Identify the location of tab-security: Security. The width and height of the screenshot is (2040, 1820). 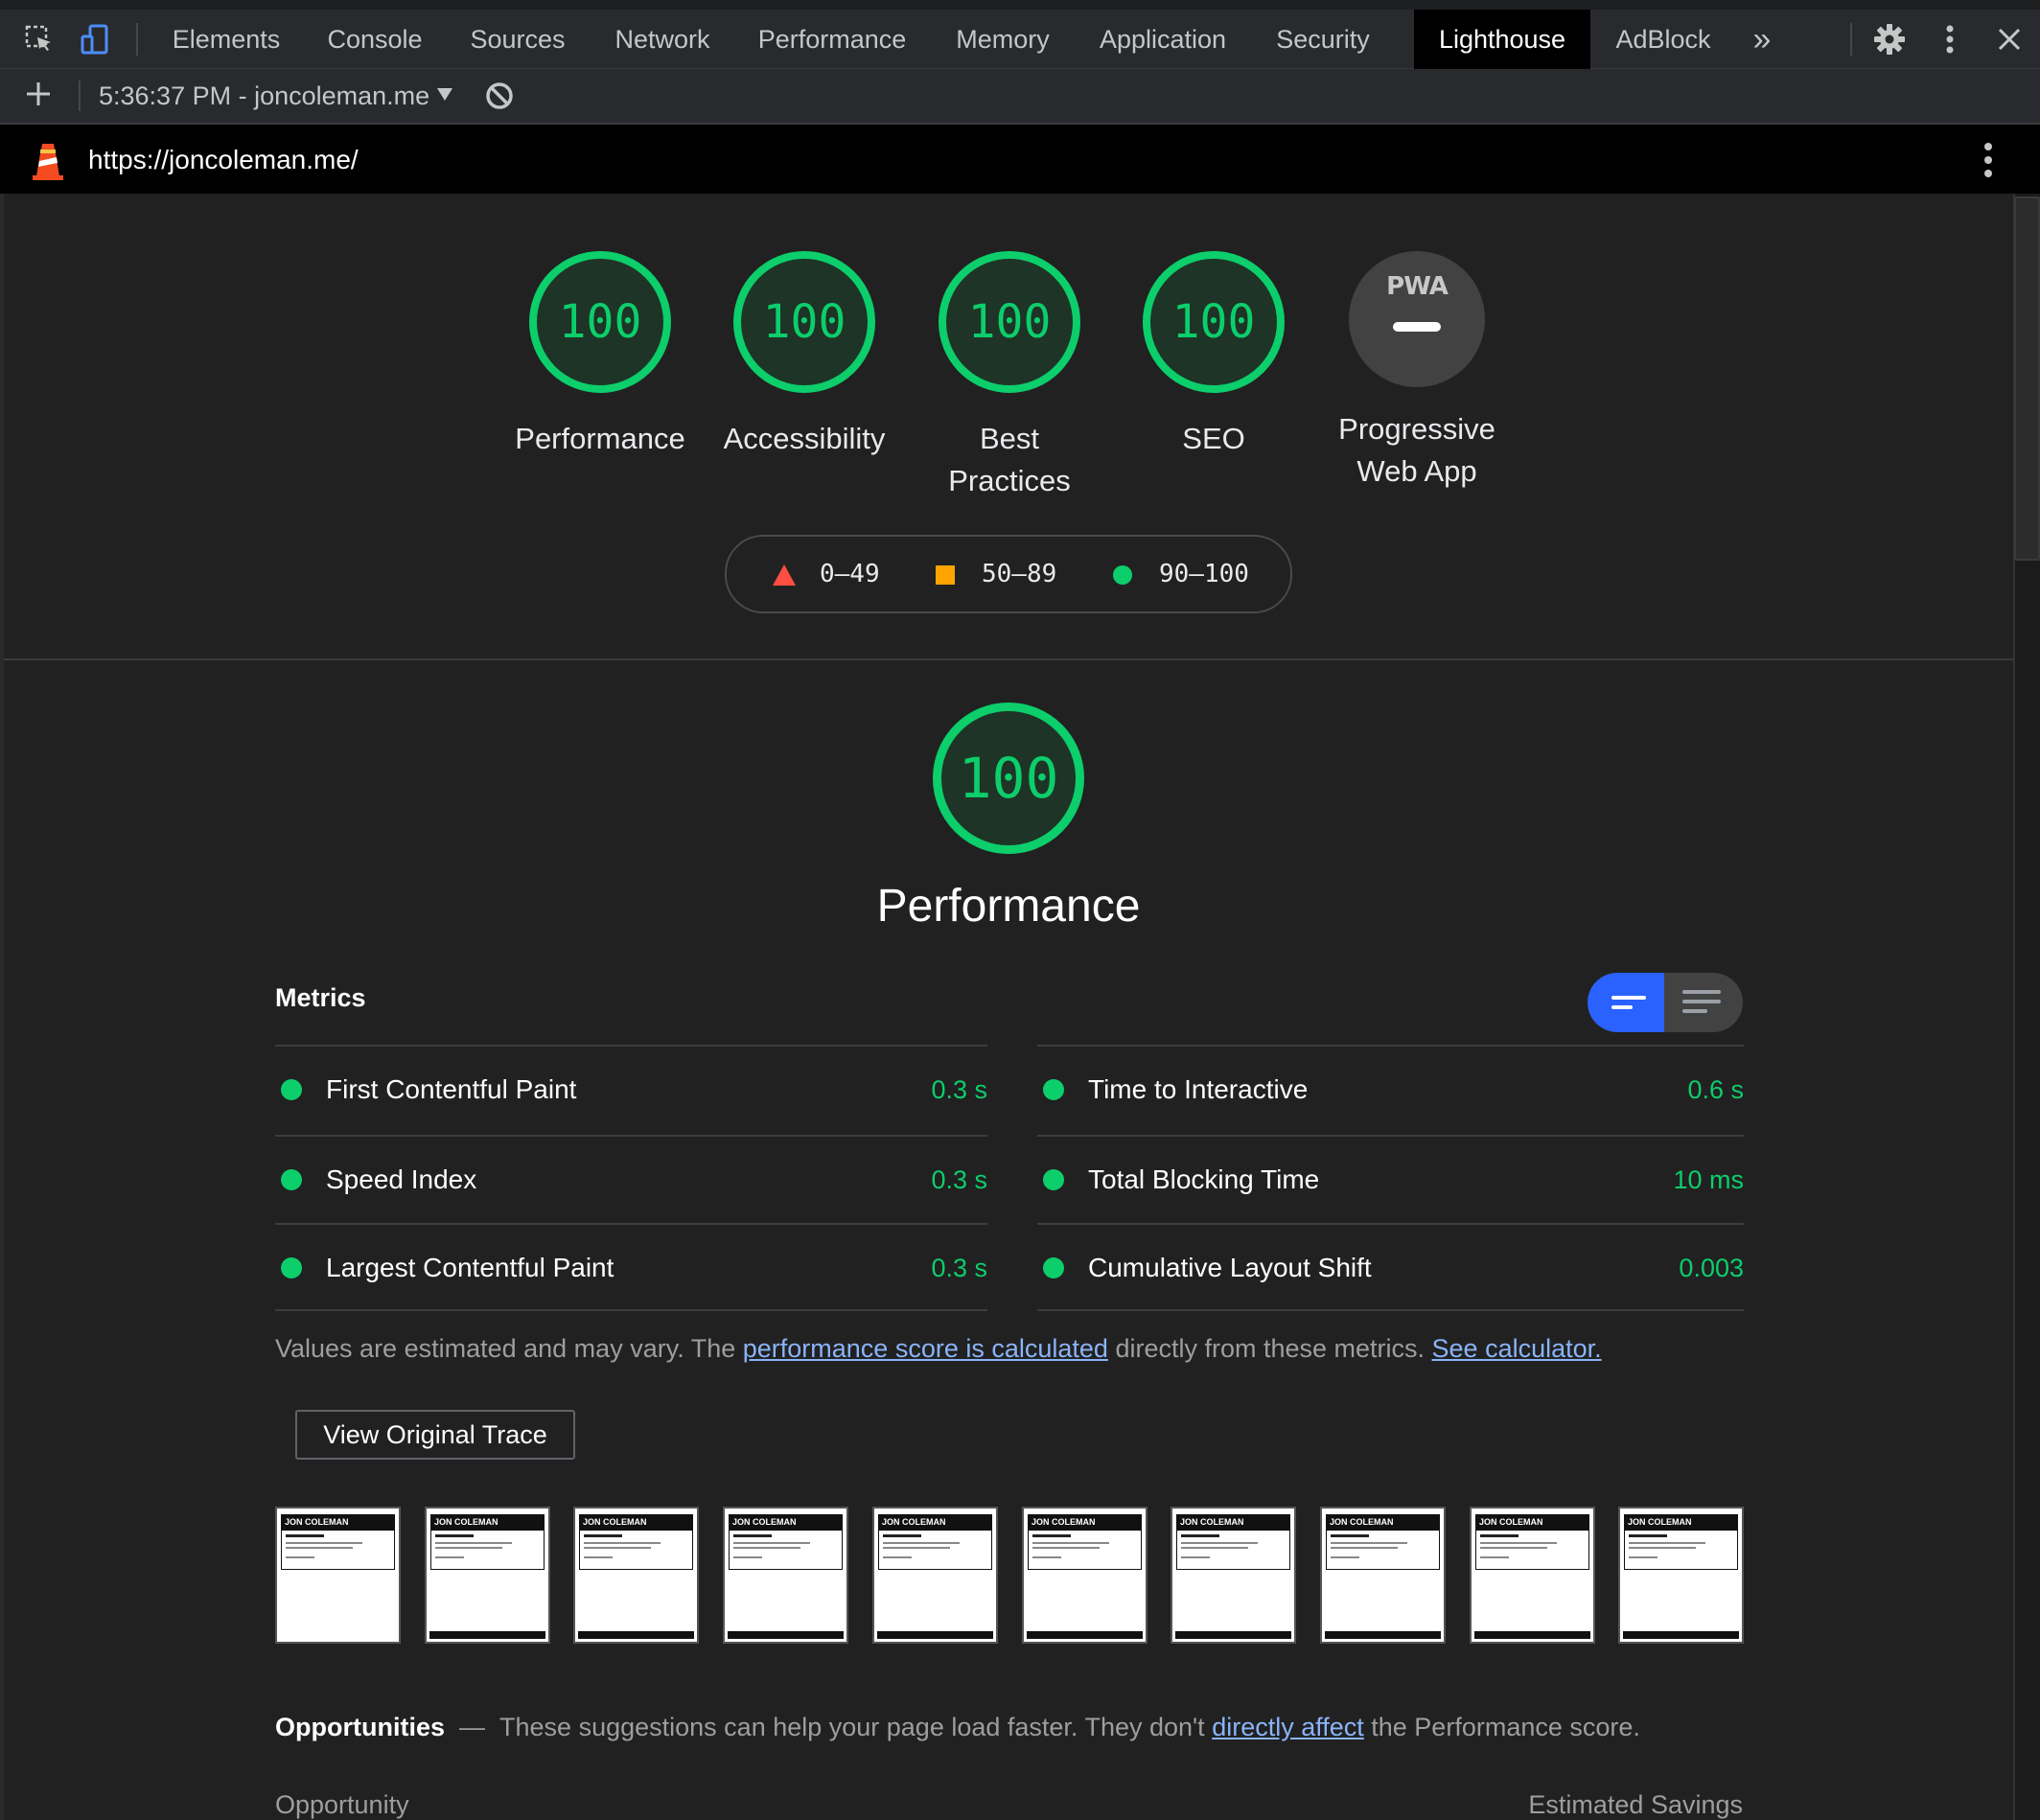
(1323, 39).